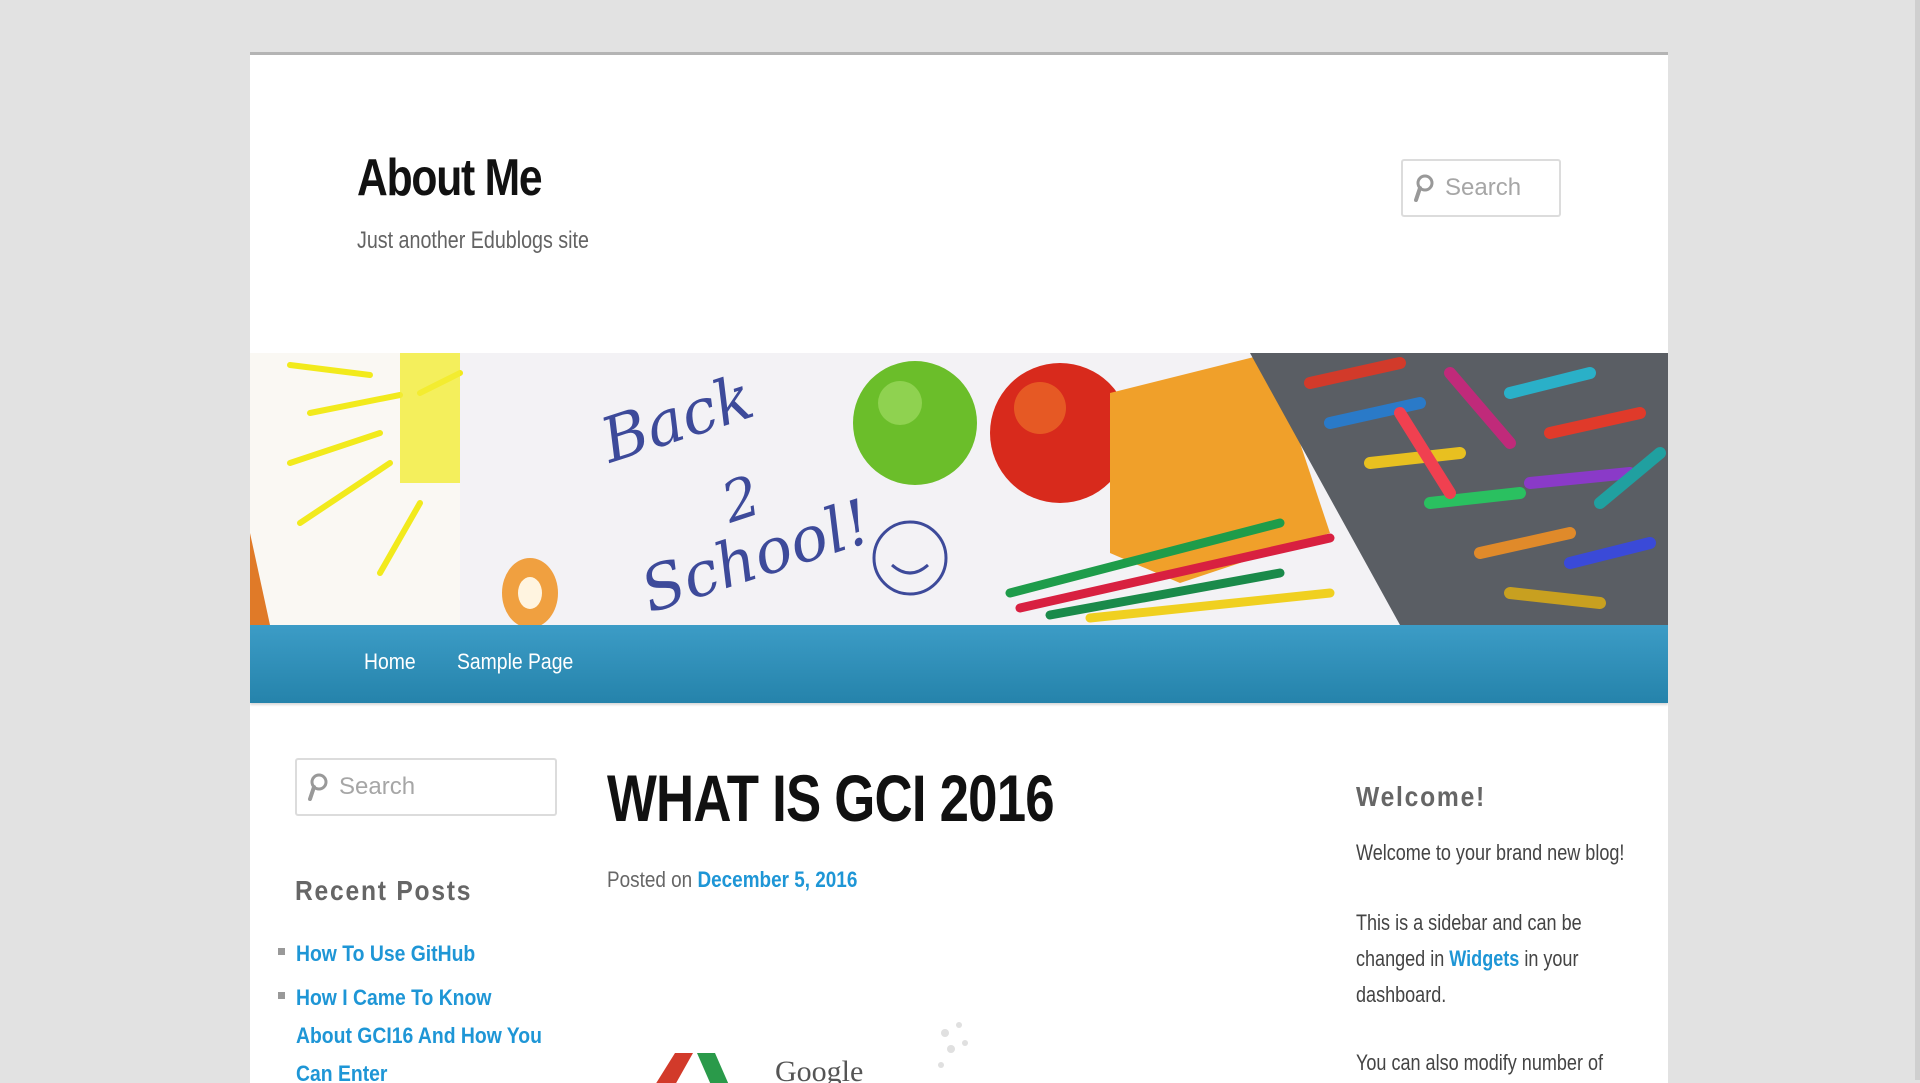 This screenshot has width=1920, height=1083. What do you see at coordinates (777, 879) in the screenshot?
I see `post-date-link: December 5, 2016` at bounding box center [777, 879].